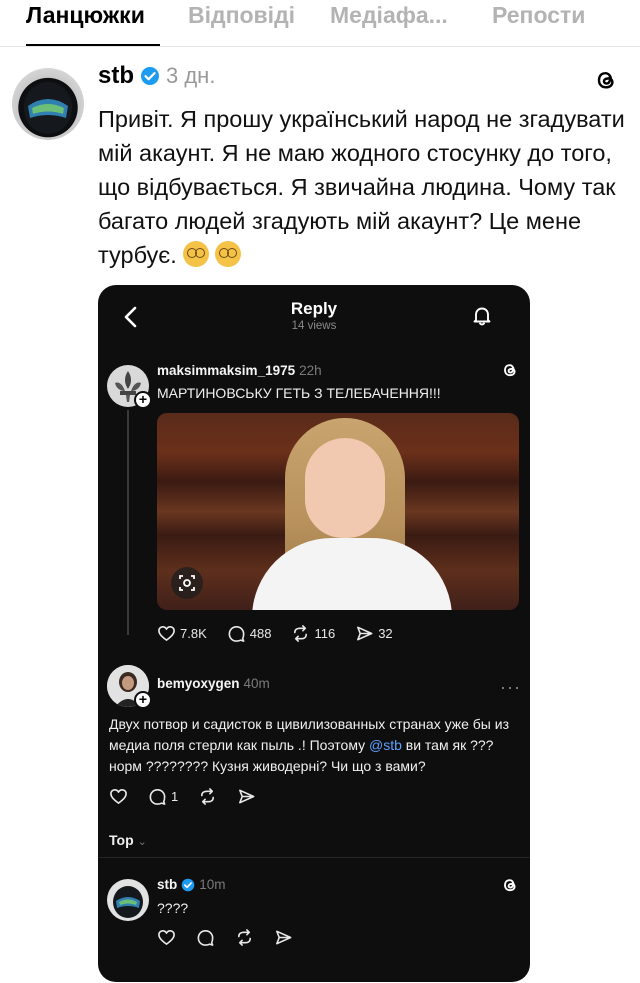 The height and width of the screenshot is (983, 640). What do you see at coordinates (299, 393) in the screenshot?
I see `comment-text: МАРТИНОВСЬКУ ГЕТЬ З ТЕЛЕБАЧЕННЯ!!!` at bounding box center [299, 393].